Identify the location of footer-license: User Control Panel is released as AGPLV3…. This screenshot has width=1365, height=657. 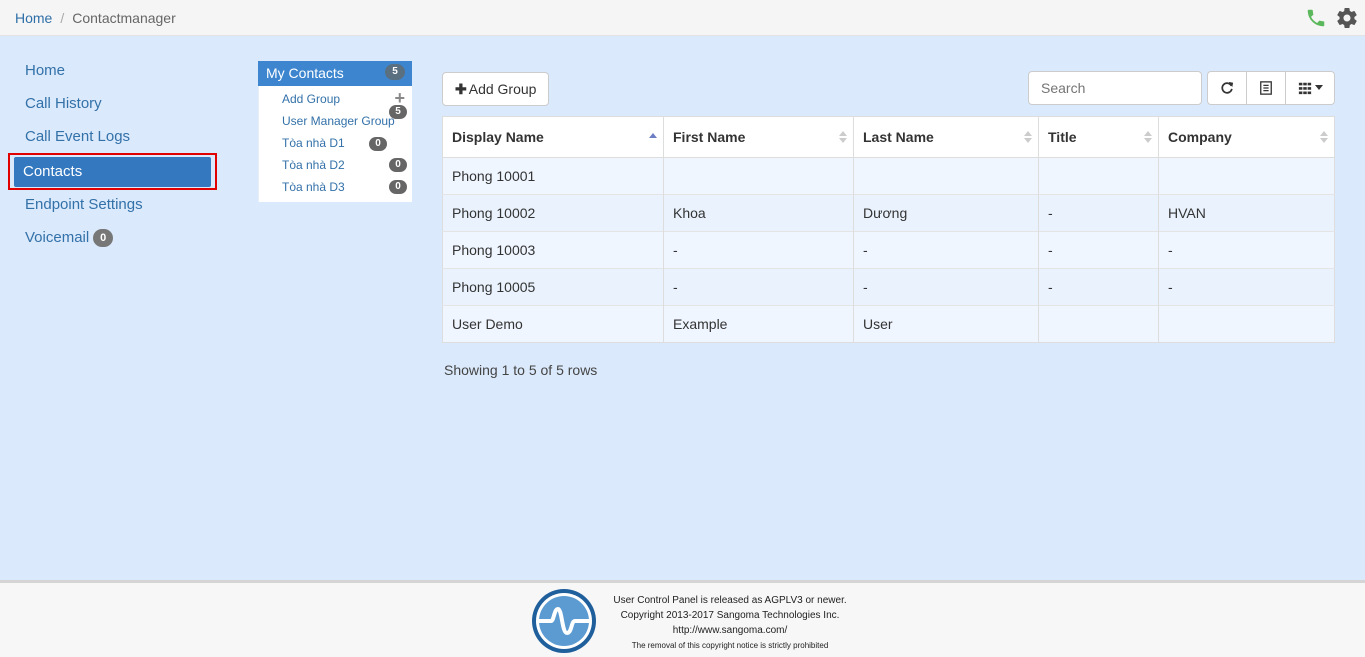
(730, 600).